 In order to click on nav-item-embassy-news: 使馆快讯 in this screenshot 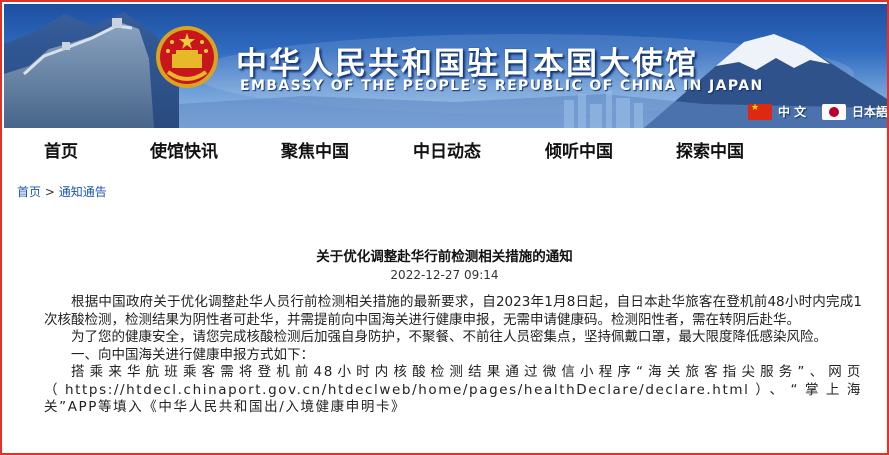, I will do `click(184, 149)`.